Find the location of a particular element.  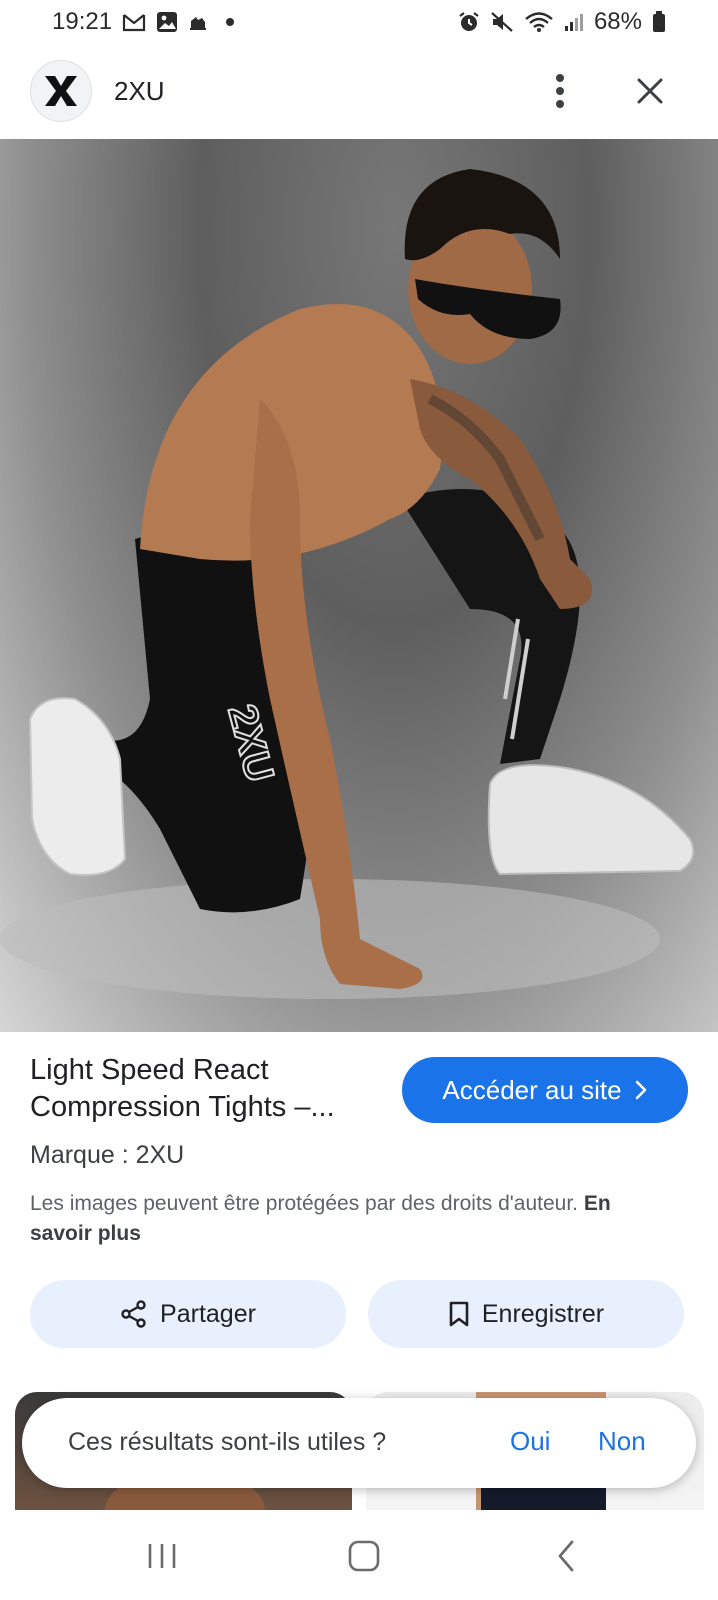

more-options-button is located at coordinates (560, 91).